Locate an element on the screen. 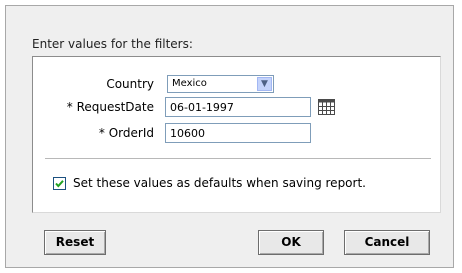 This screenshot has height=273, width=462. reset-button: Reset is located at coordinates (75, 242).